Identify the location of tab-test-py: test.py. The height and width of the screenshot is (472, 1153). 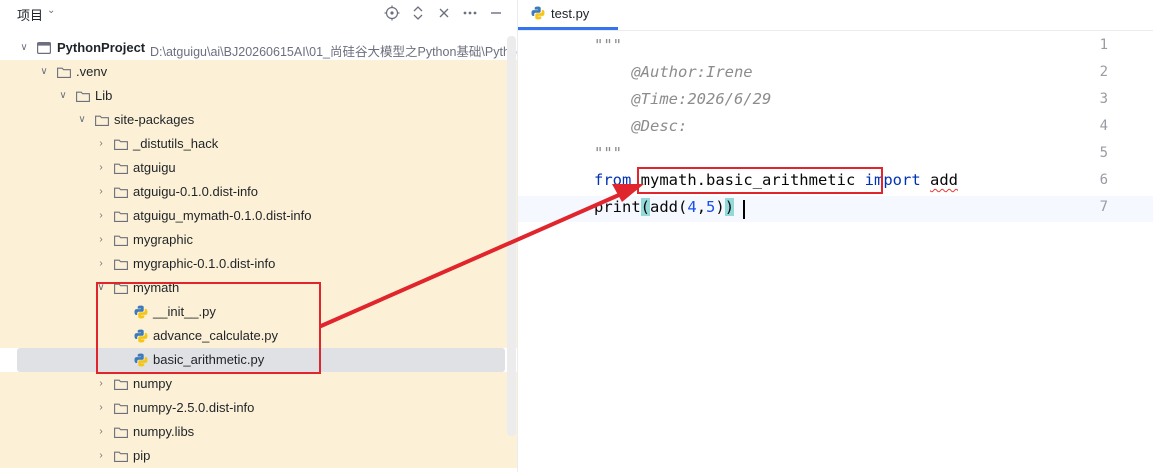
(568, 15).